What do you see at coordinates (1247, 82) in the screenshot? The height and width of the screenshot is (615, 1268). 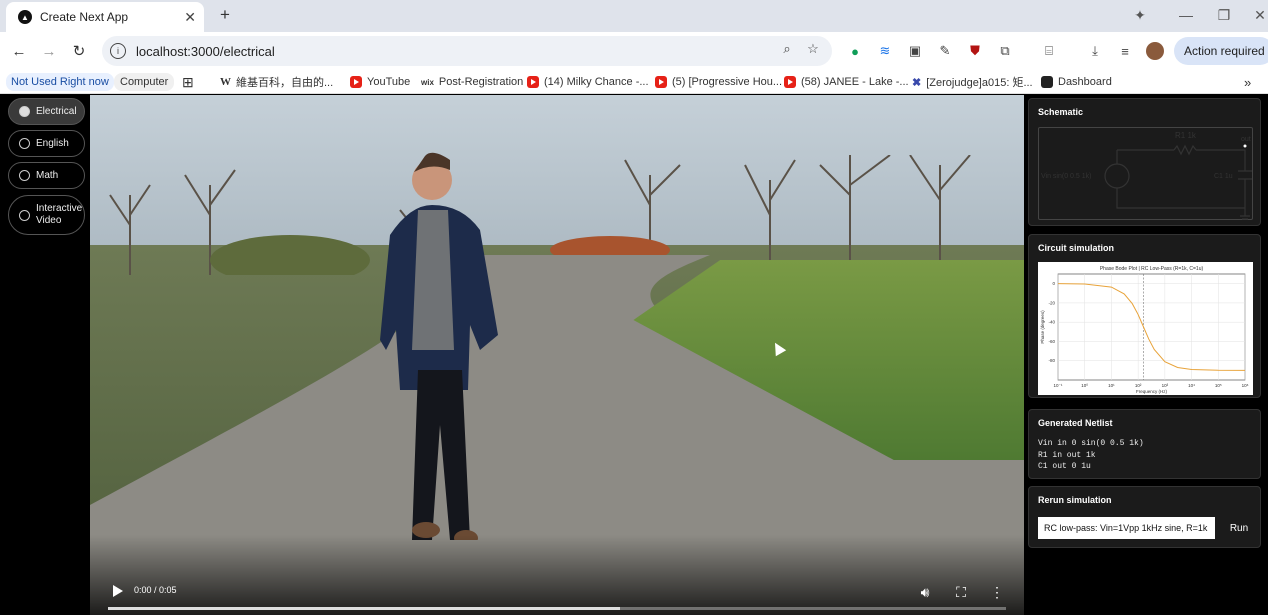 I see `more-bookmarks-icon: »` at bounding box center [1247, 82].